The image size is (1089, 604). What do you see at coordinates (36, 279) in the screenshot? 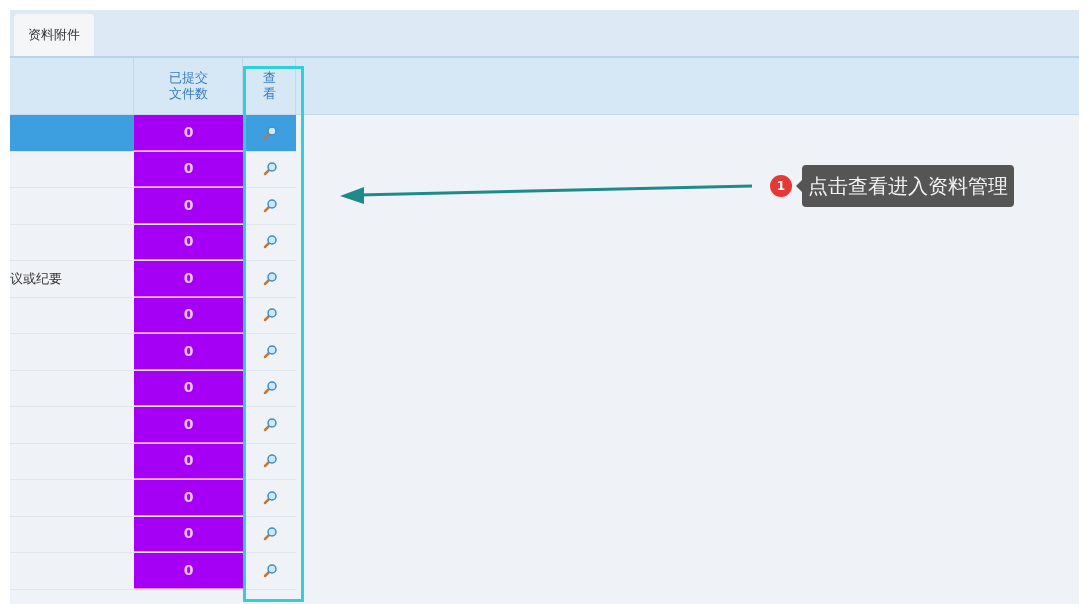
I see `table-cell-text: 议或纪要` at bounding box center [36, 279].